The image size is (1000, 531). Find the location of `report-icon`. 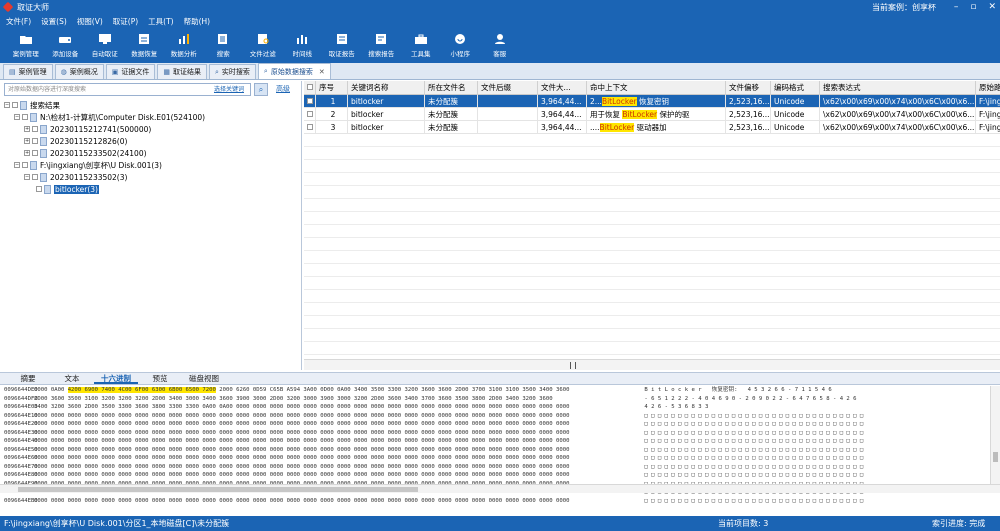

report-icon is located at coordinates (342, 38).